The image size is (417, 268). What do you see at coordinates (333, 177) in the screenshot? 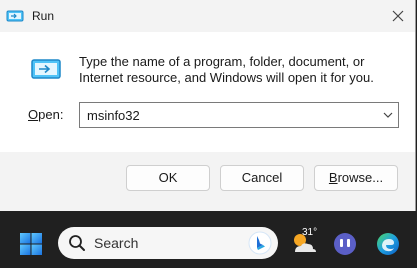
I see `browse-hotkey: B` at bounding box center [333, 177].